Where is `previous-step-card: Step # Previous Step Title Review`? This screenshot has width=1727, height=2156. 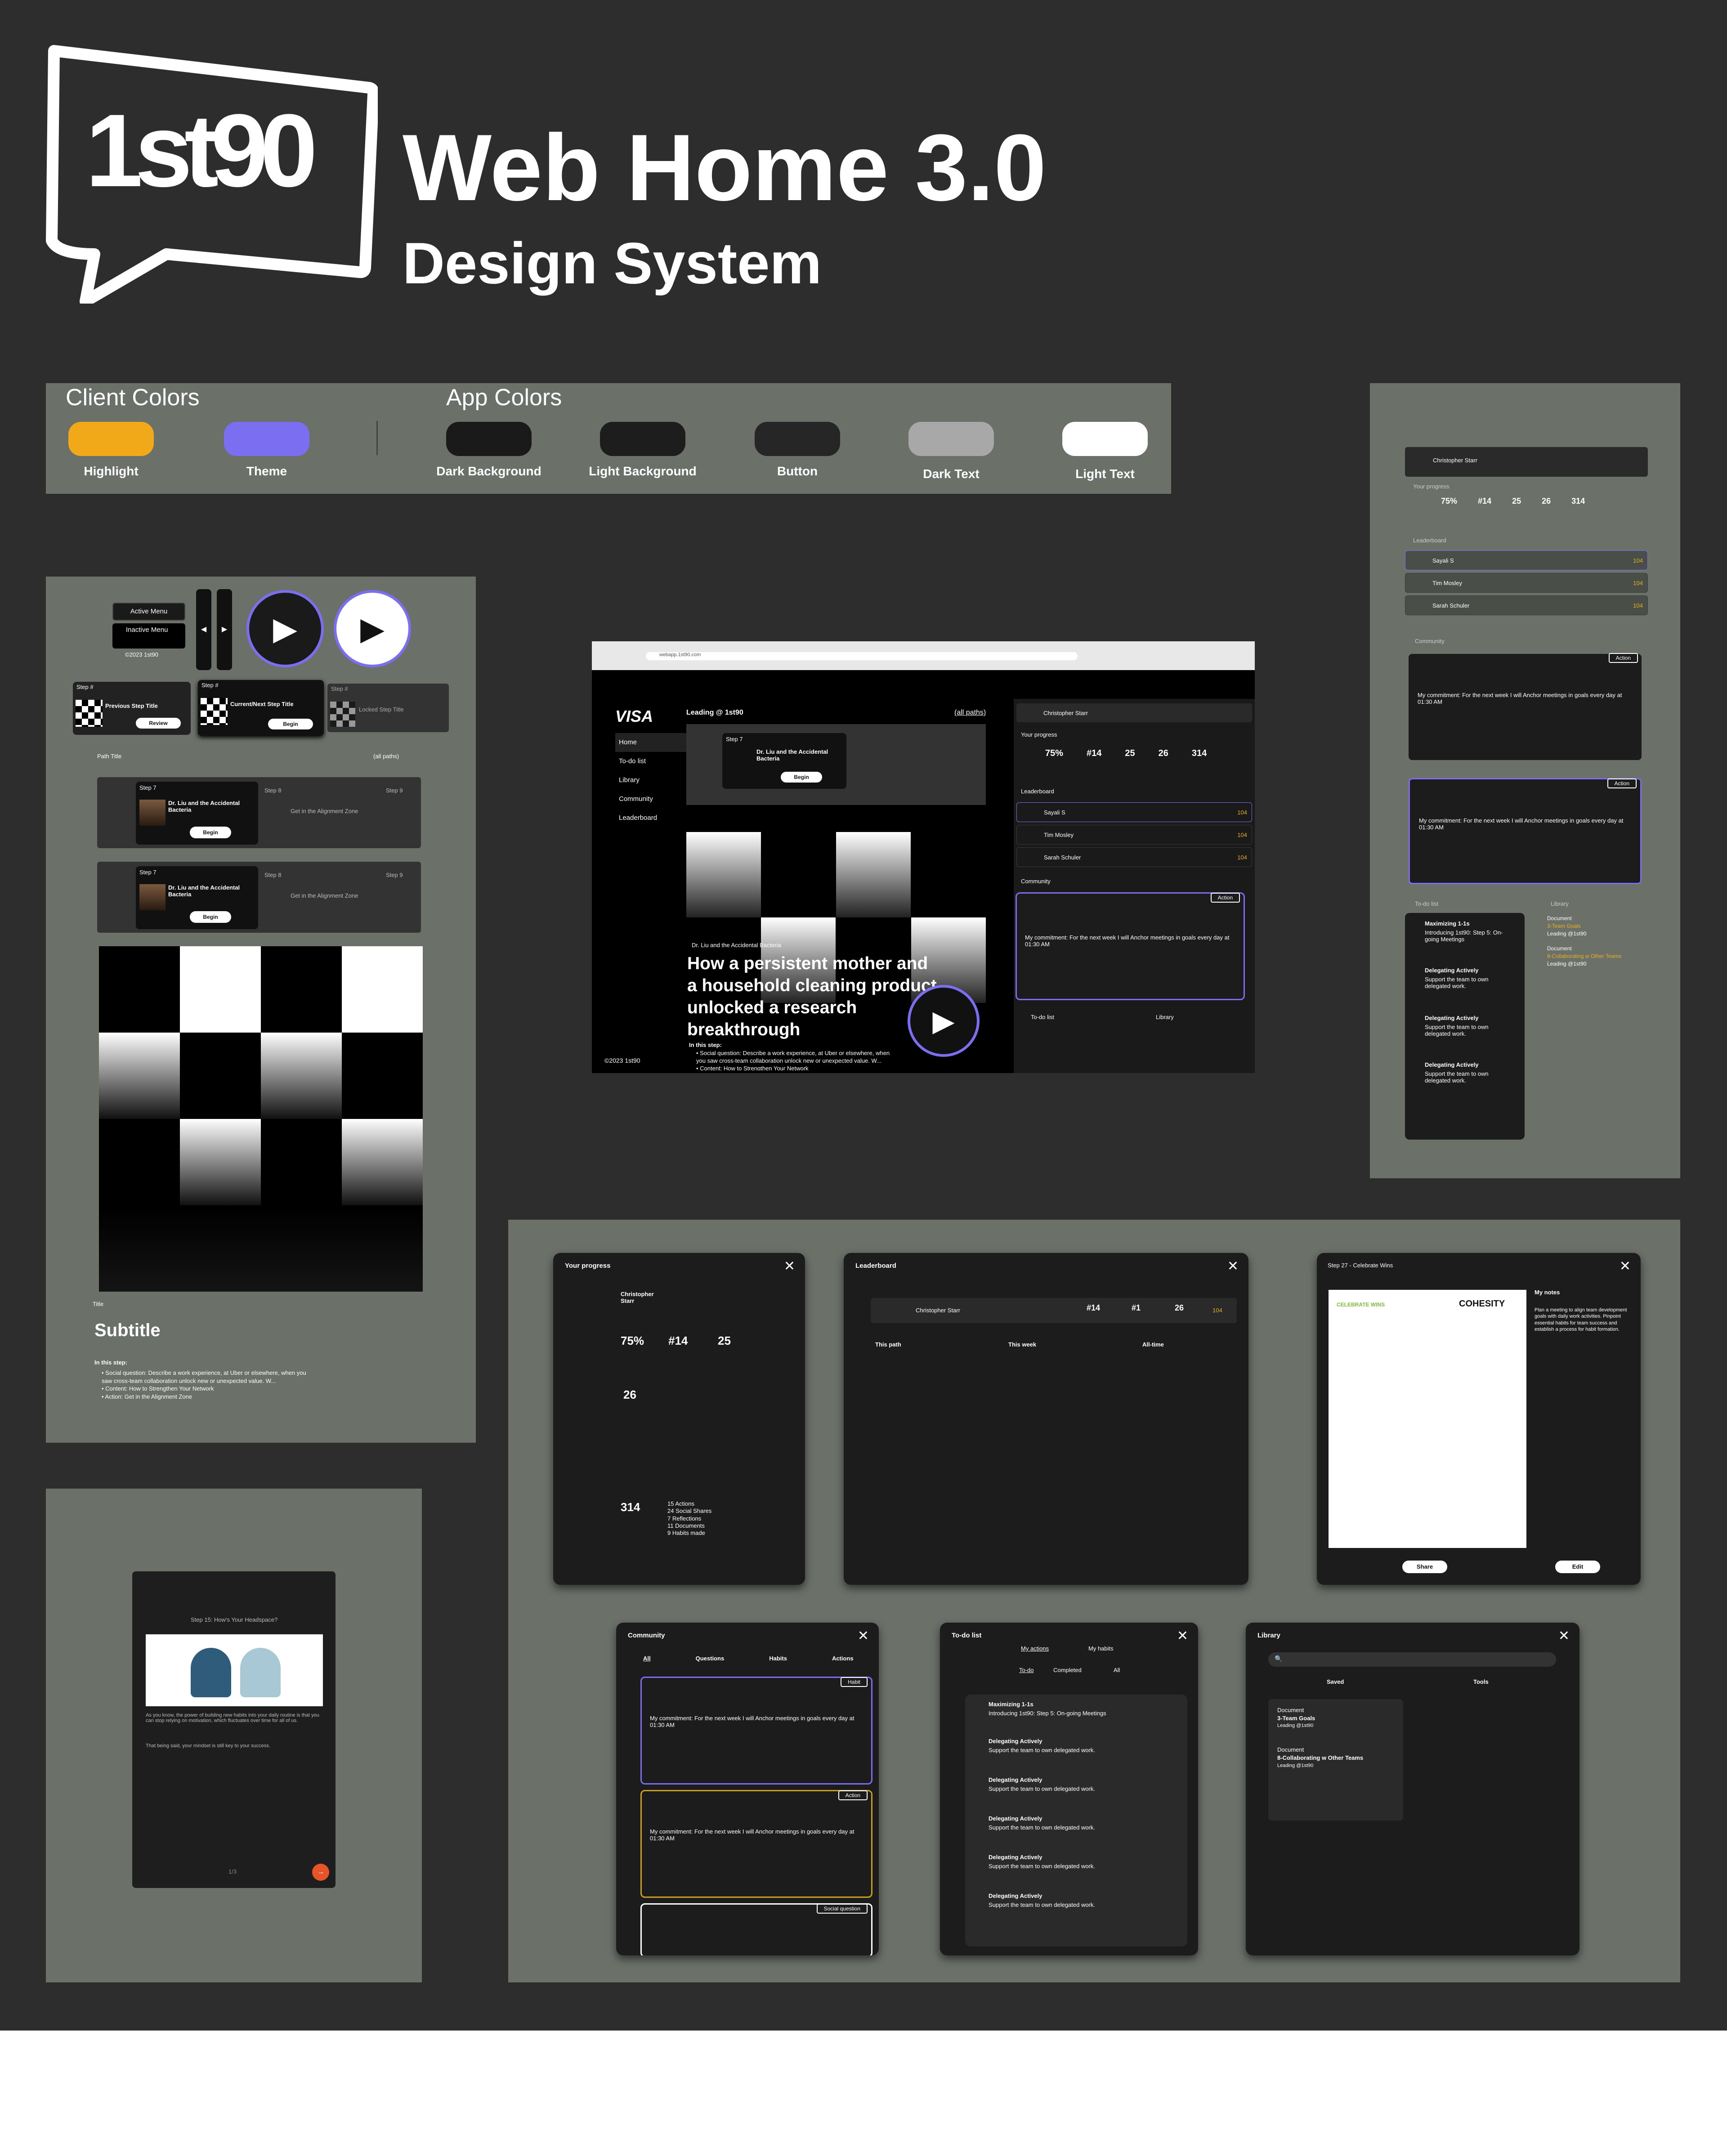
previous-step-card: Step # Previous Step Title Review is located at coordinates (132, 708).